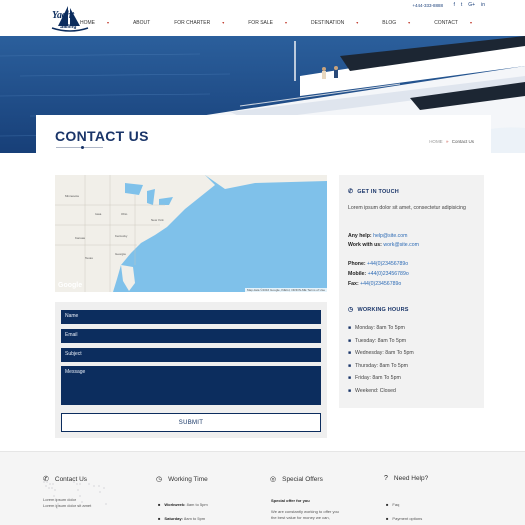  What do you see at coordinates (372, 390) in the screenshot?
I see `list-item: ■ Weekend: Closed` at bounding box center [372, 390].